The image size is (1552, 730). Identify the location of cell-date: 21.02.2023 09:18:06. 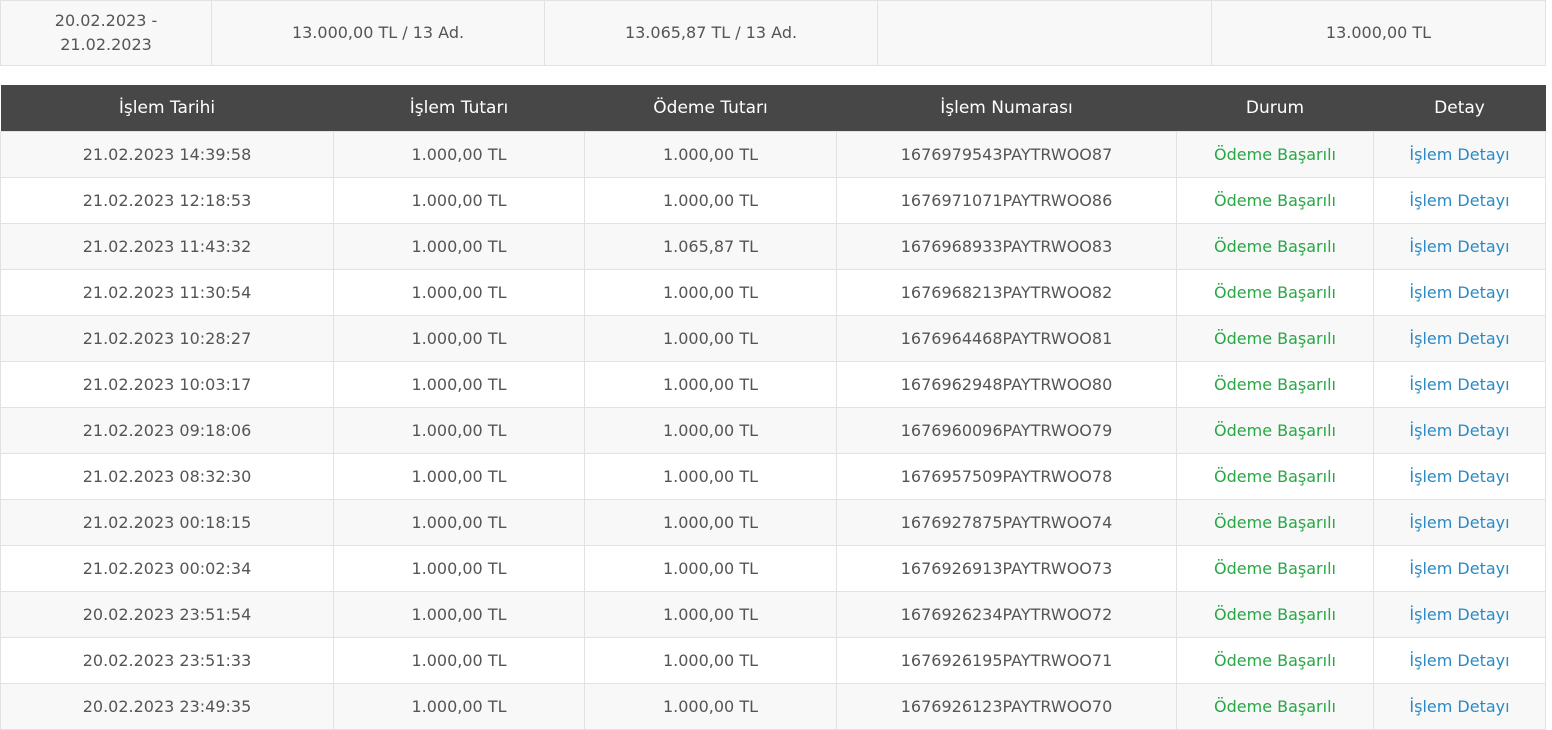
(167, 430).